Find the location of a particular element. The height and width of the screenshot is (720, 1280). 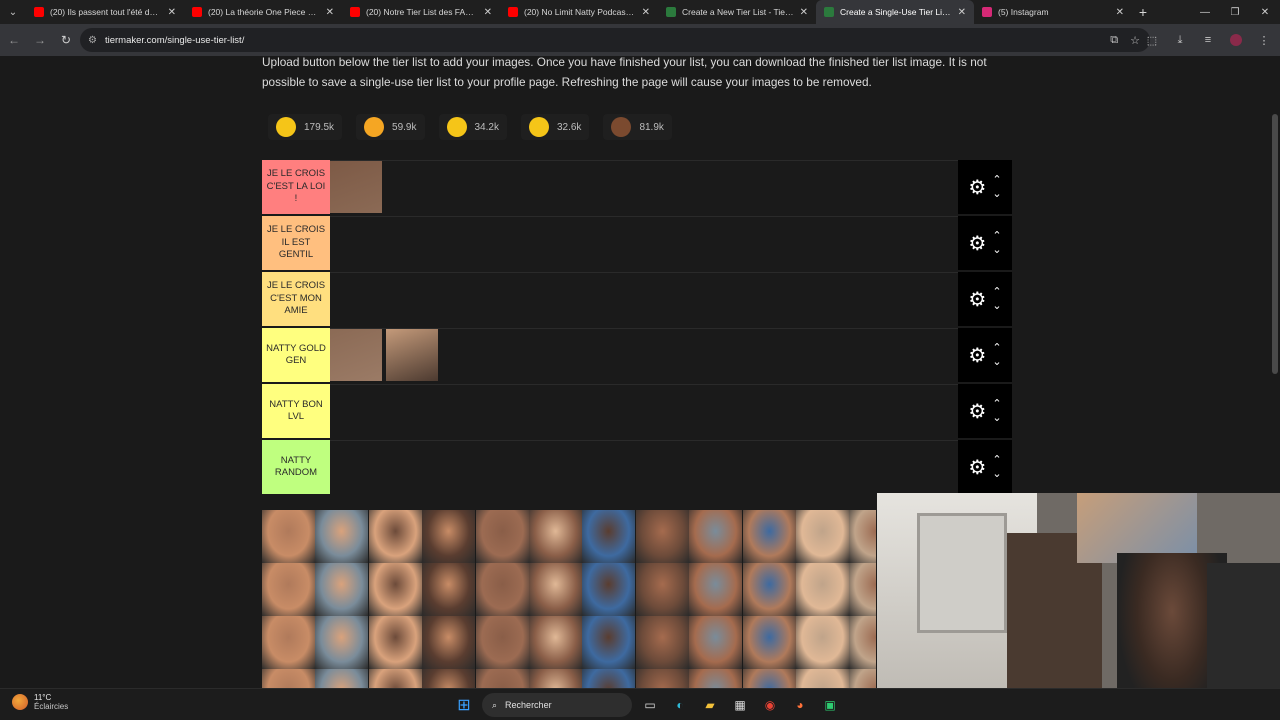

browser-tab: (20) Ils passent tout l'été dans l... ✕ is located at coordinates (105, 12).